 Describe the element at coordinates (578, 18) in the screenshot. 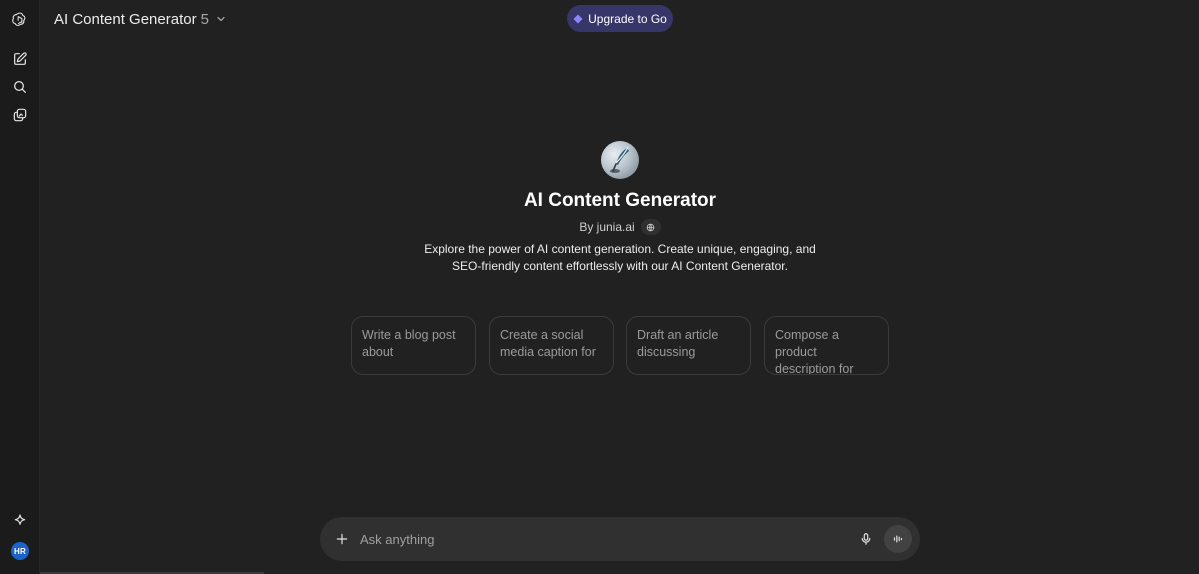

I see `diamond-icon` at that location.